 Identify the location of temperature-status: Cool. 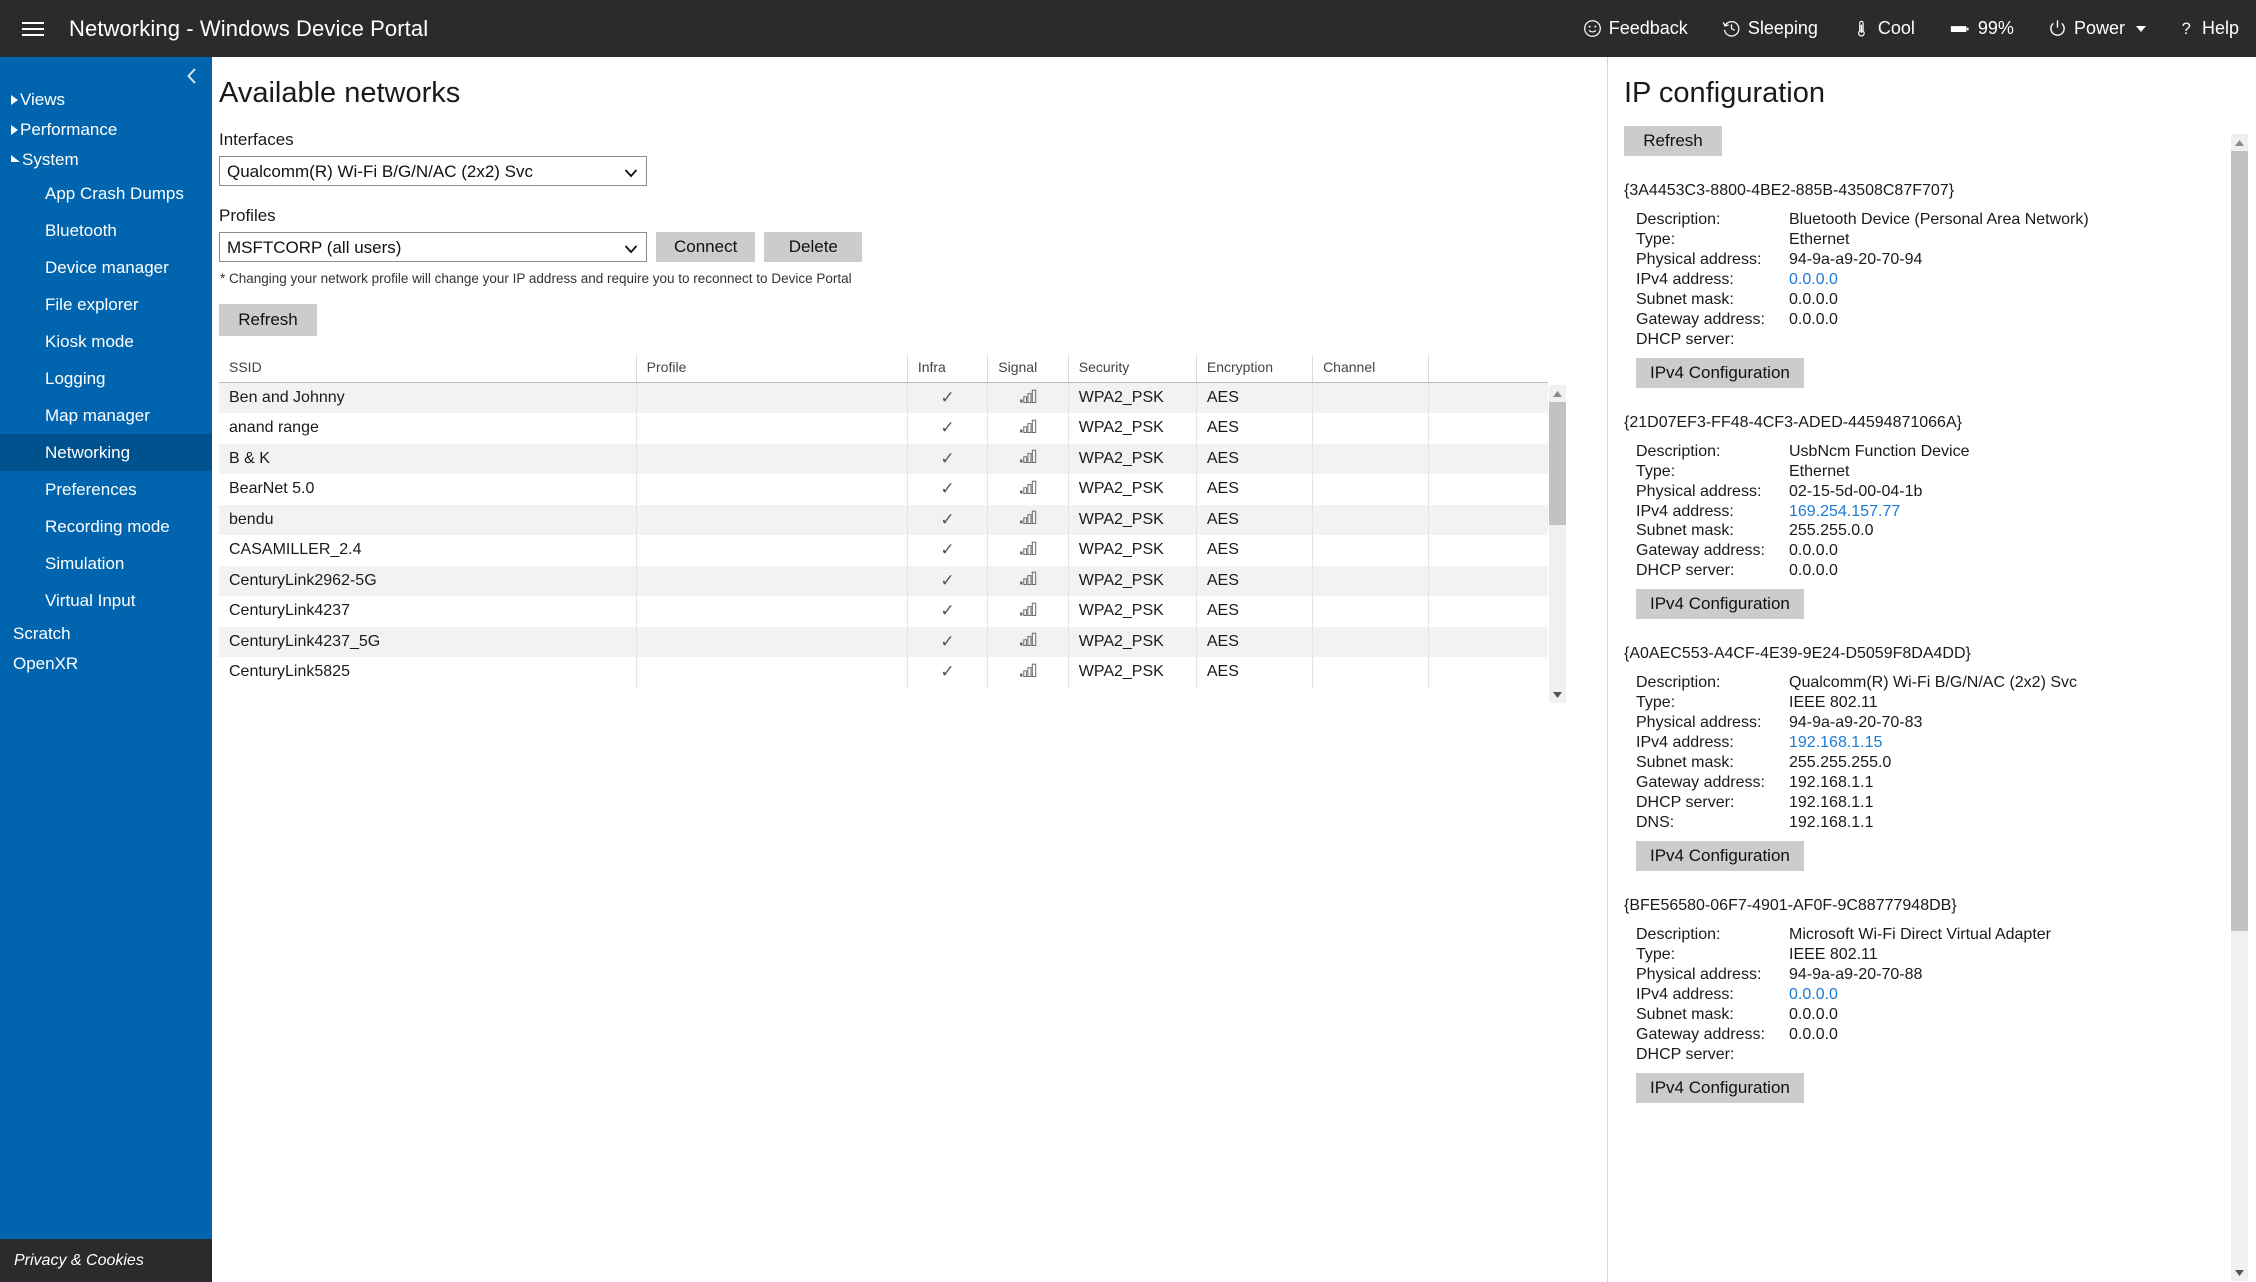
(1883, 28).